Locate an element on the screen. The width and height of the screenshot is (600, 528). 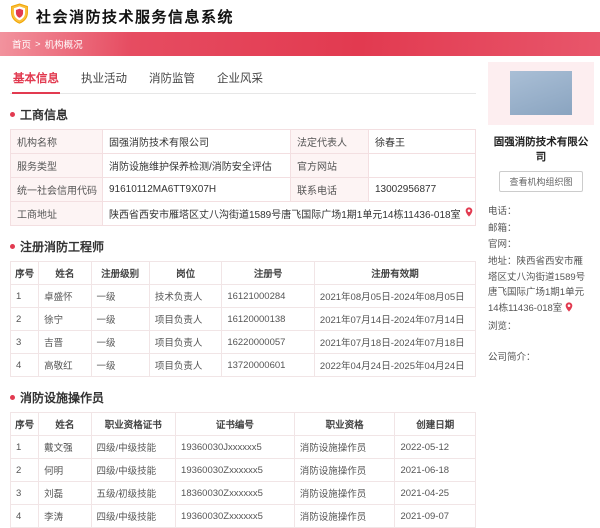
field-value is located at coordinates (422, 165).